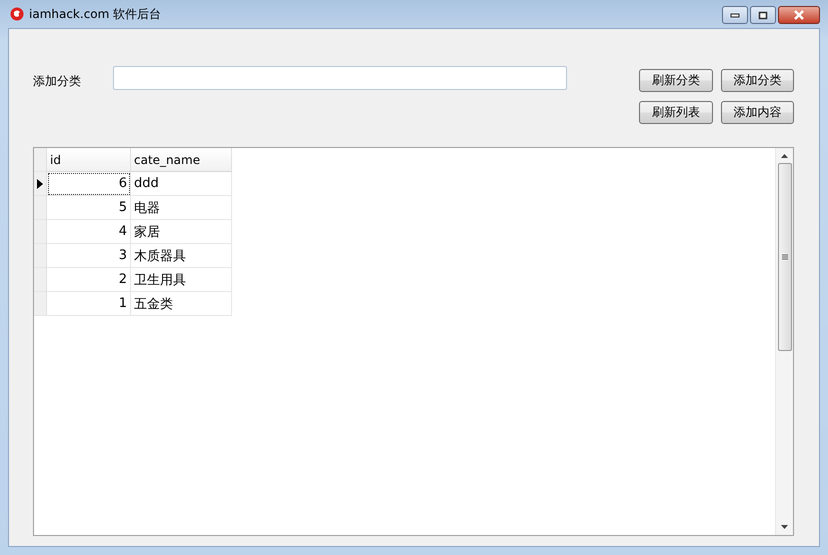 Image resolution: width=828 pixels, height=555 pixels. I want to click on app-icon, so click(17, 14).